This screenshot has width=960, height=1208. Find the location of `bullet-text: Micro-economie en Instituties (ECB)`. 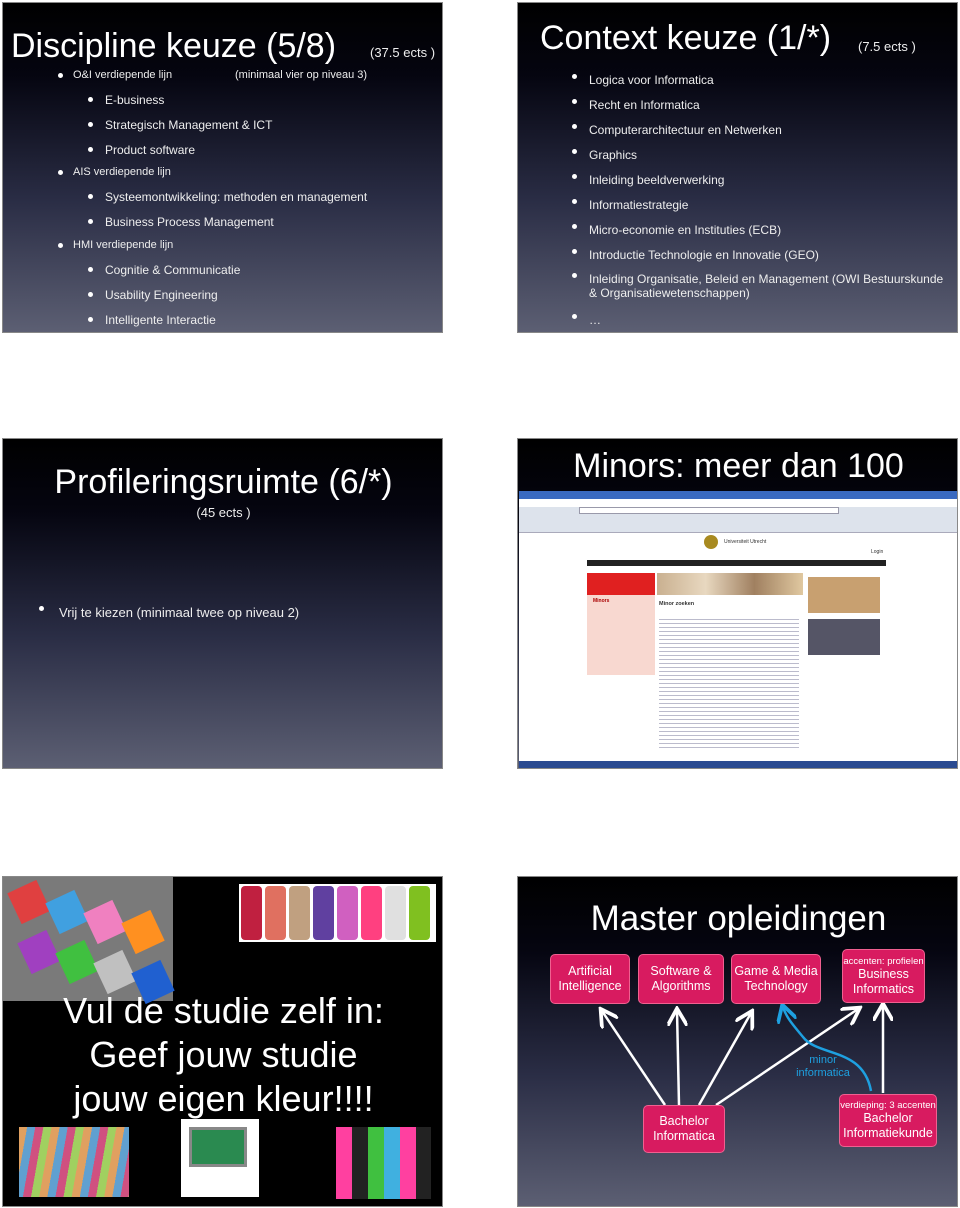

bullet-text: Micro-economie en Instituties (ECB) is located at coordinates (685, 230).